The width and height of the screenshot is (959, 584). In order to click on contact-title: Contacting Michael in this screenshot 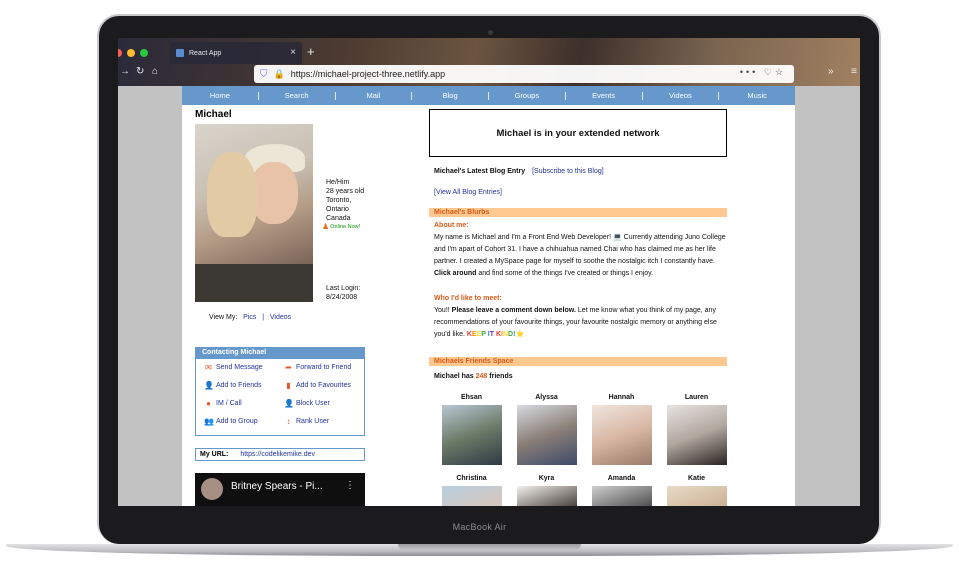, I will do `click(280, 353)`.